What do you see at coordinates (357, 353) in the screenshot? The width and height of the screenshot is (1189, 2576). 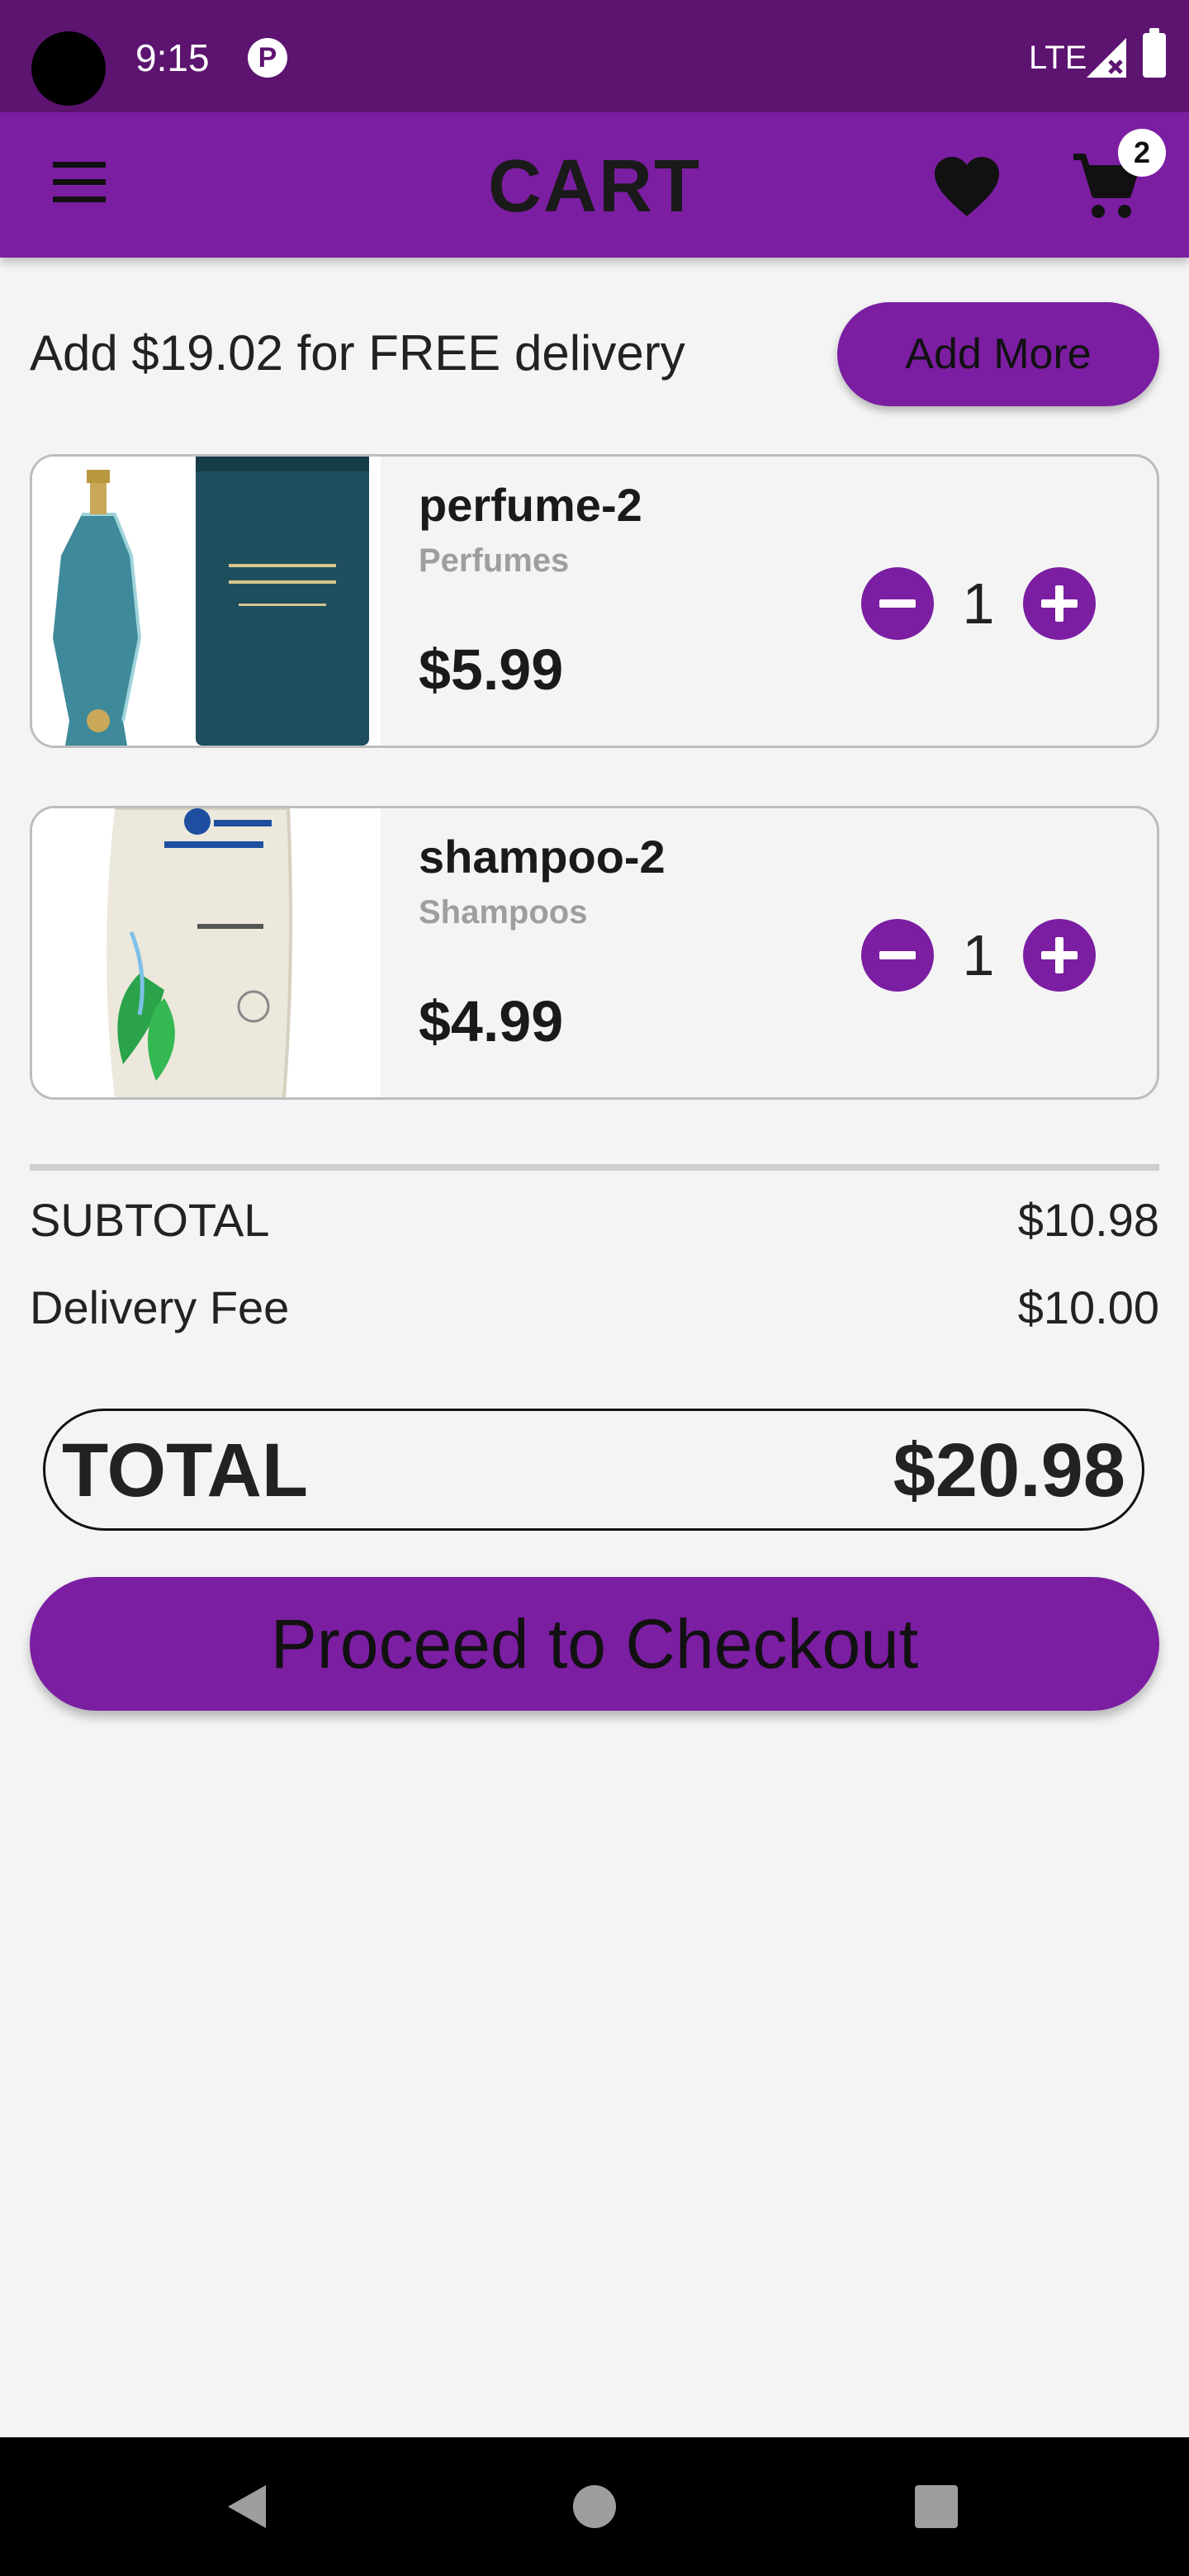 I see `free-delivery-message: Add $19.02 for FREE delivery` at bounding box center [357, 353].